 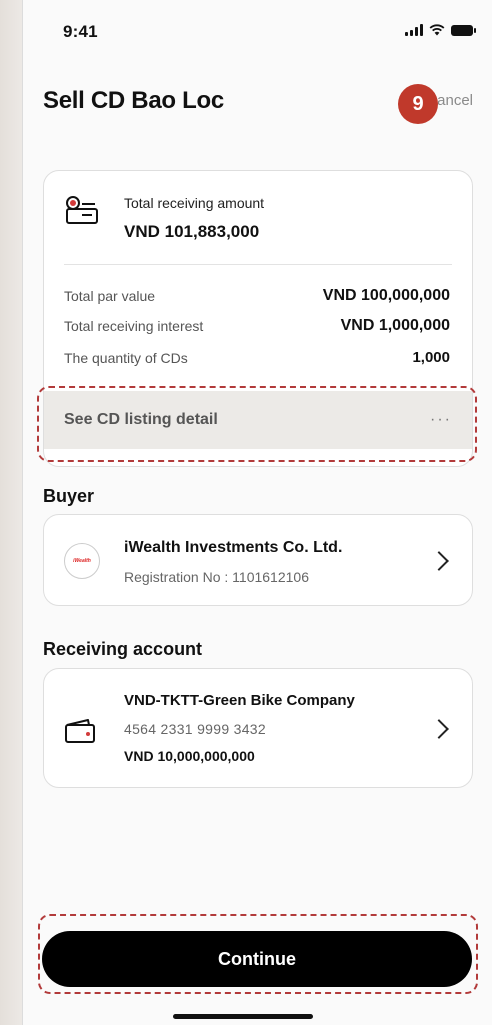 I want to click on quantity-label: The quantity of CDs, so click(x=126, y=357).